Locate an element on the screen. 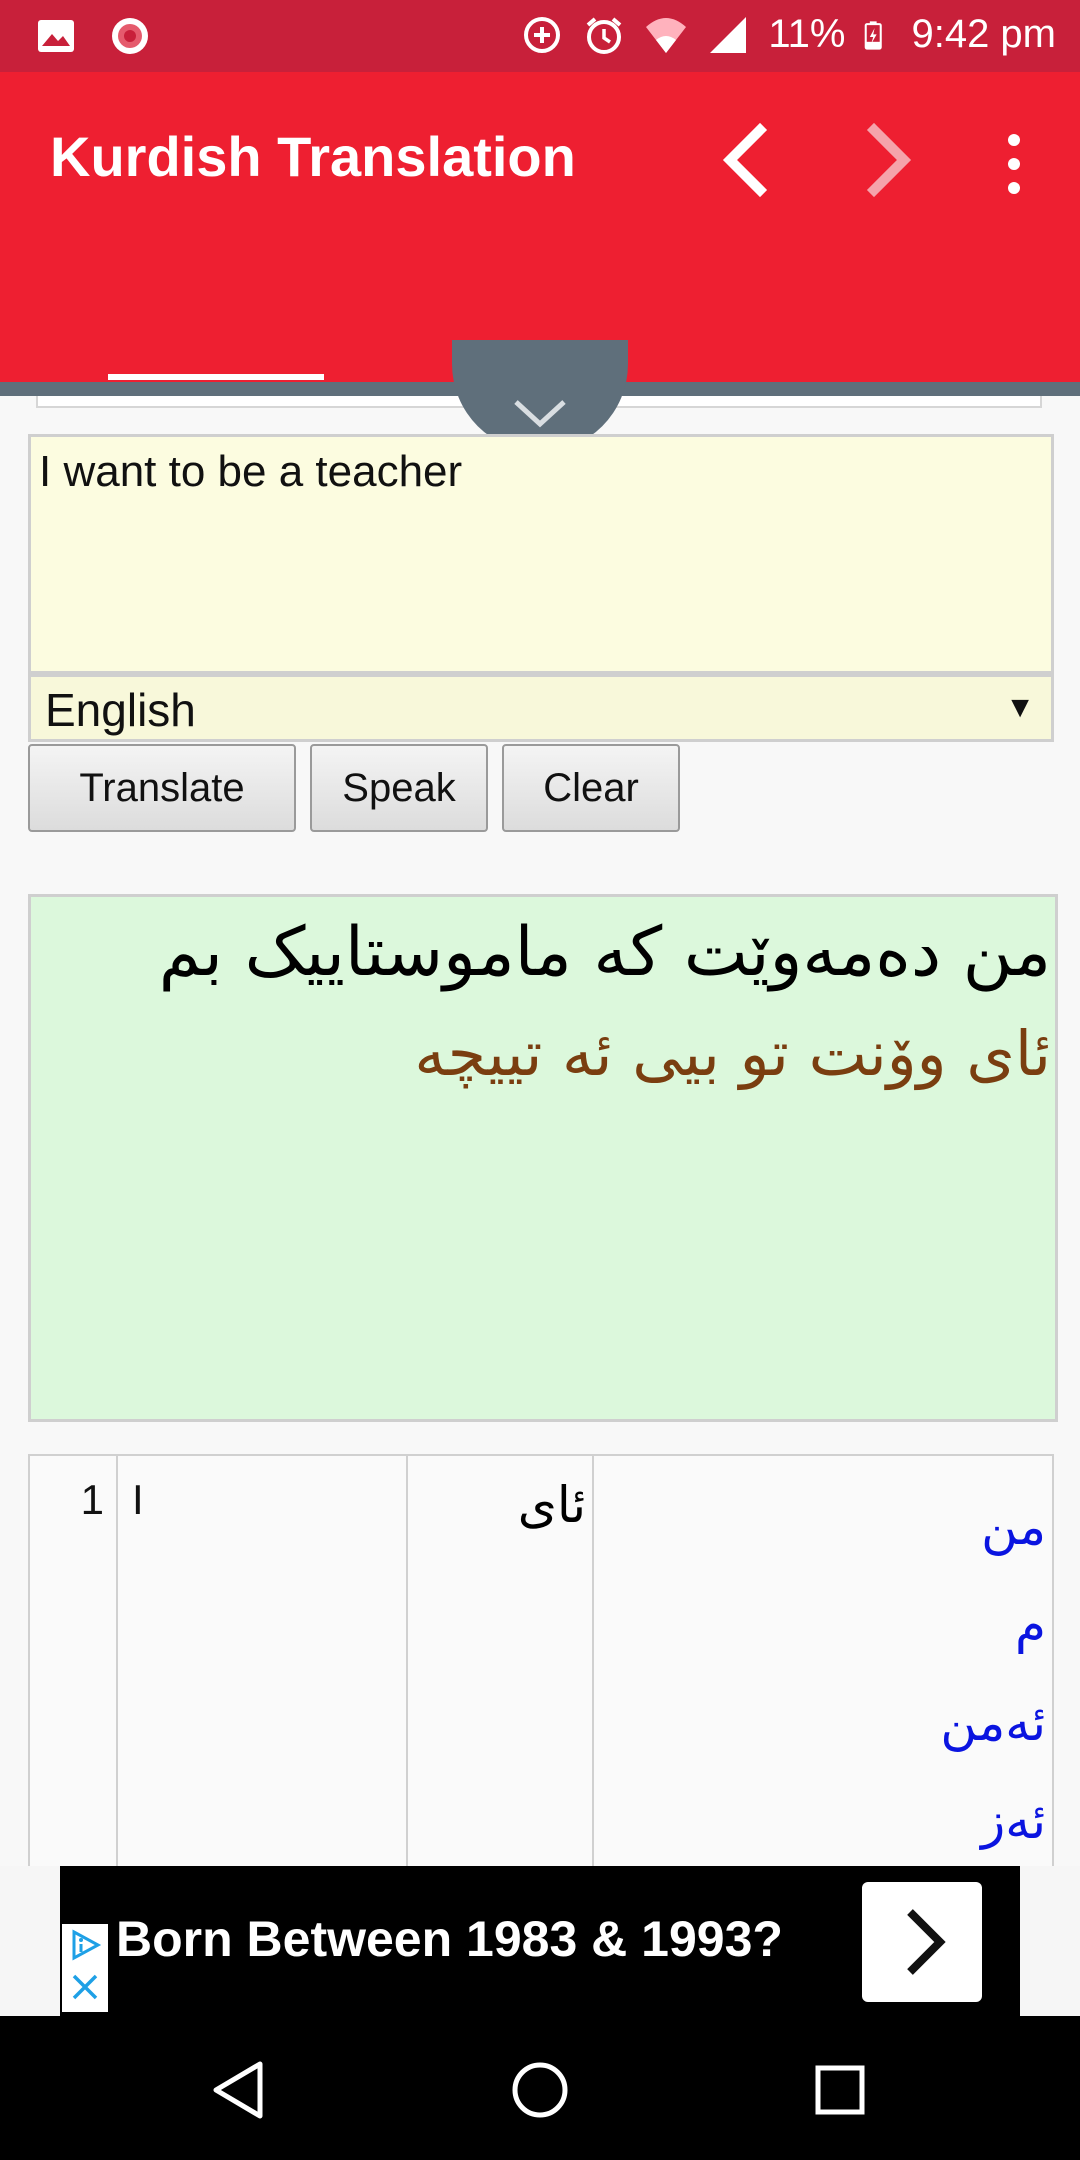 This screenshot has width=1080, height=2160. ad-cta-button is located at coordinates (922, 1942).